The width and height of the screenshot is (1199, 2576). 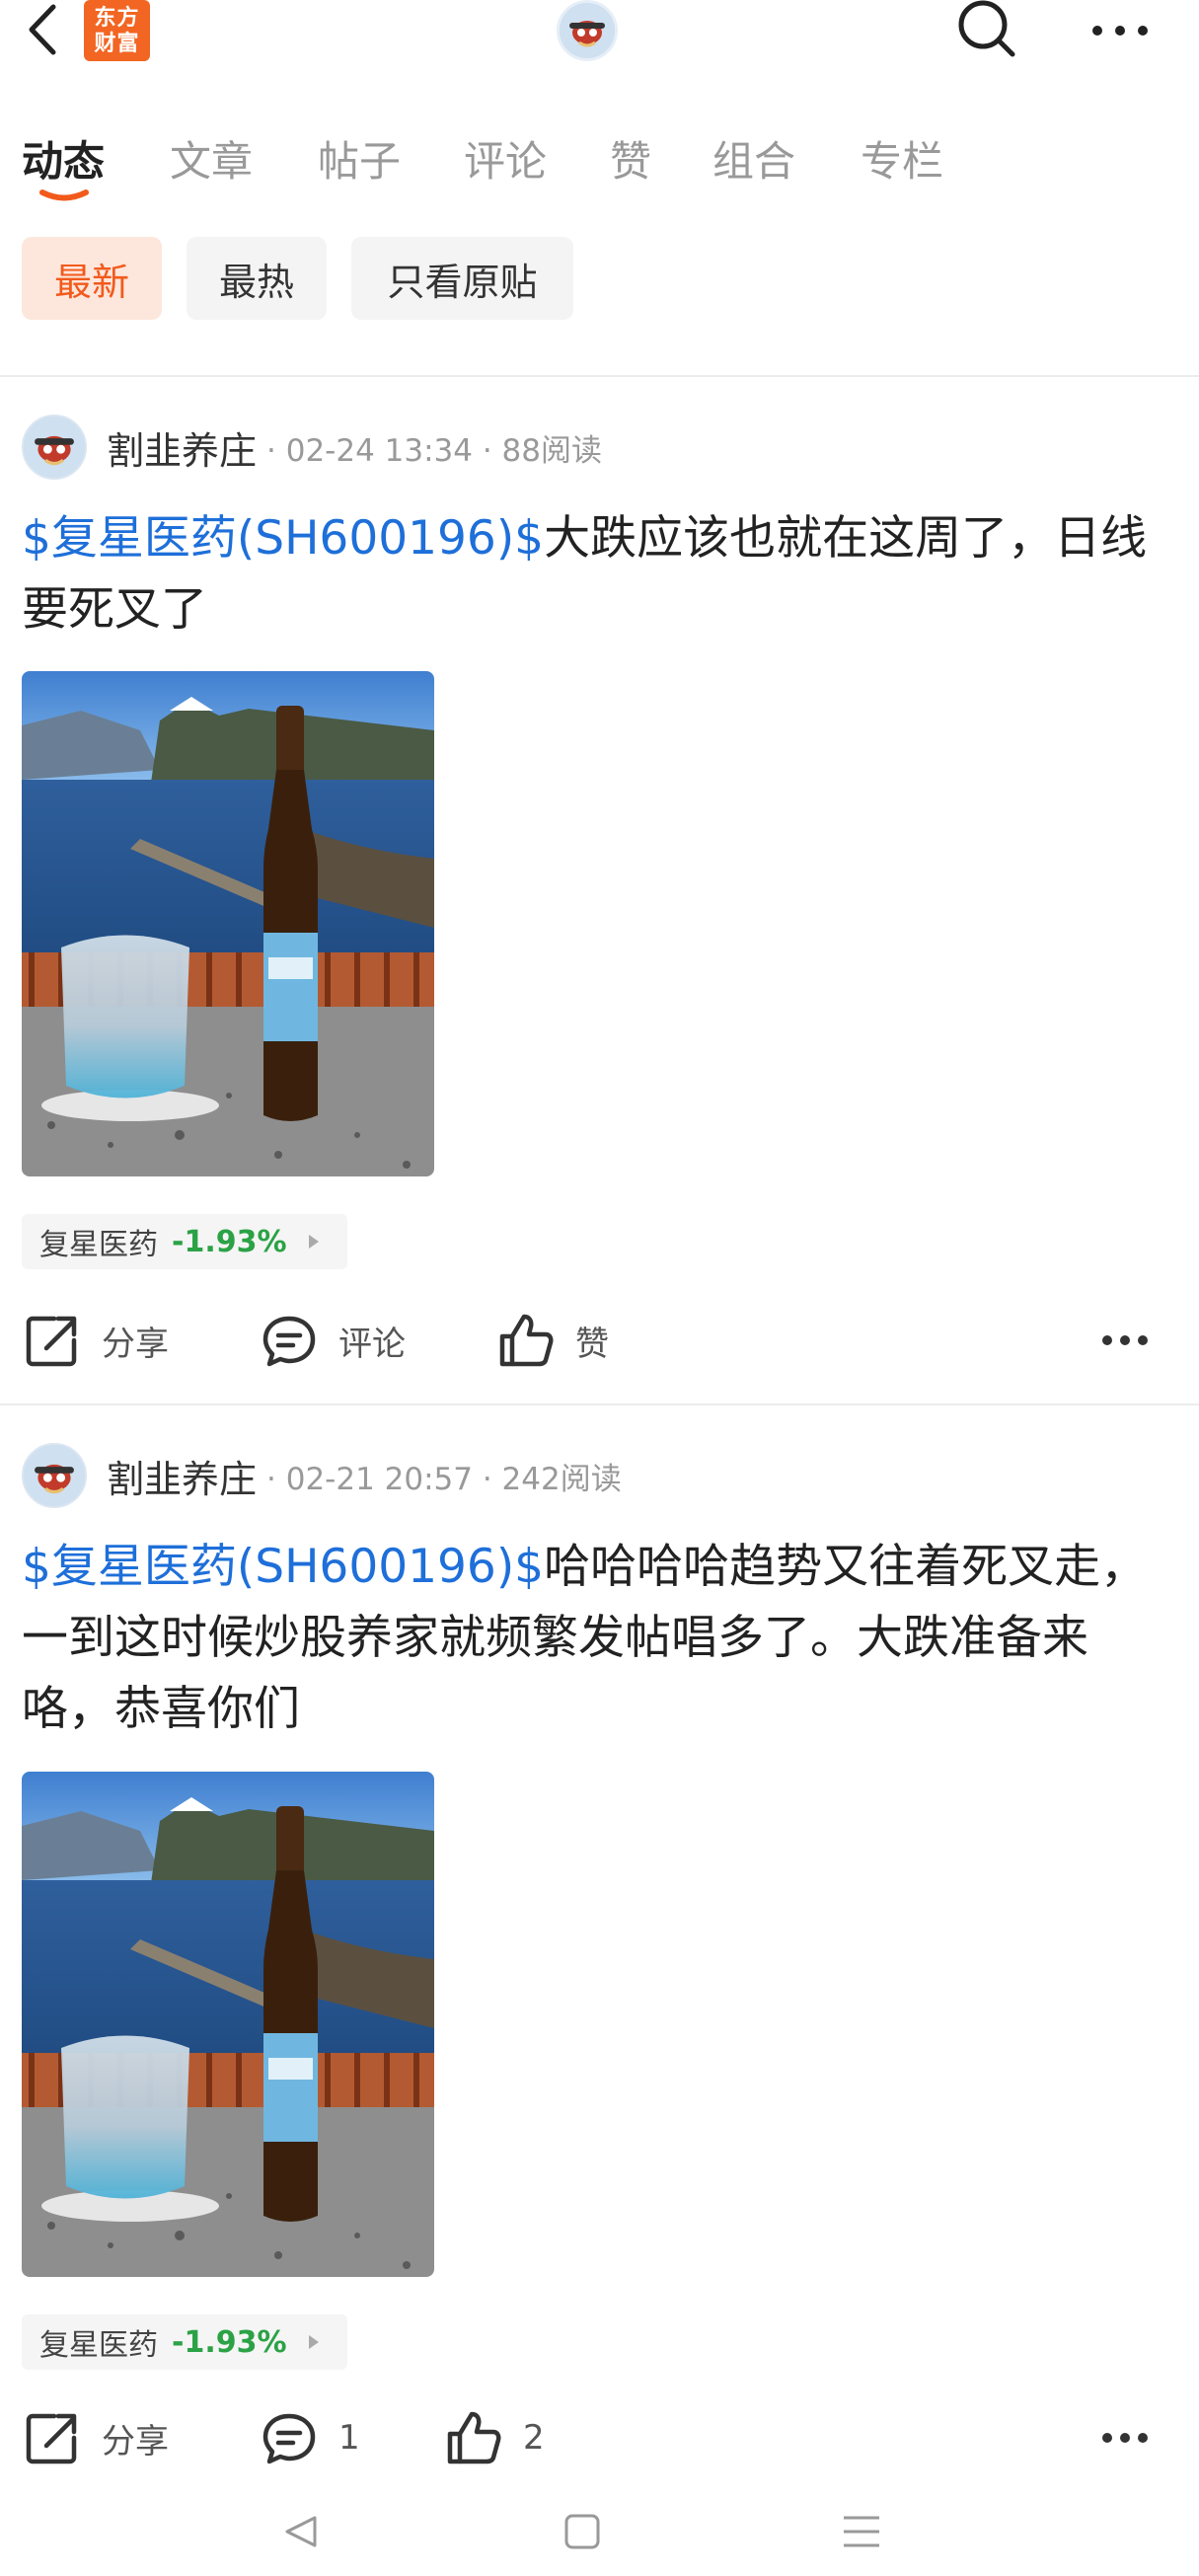 What do you see at coordinates (534, 2438) in the screenshot?
I see `like-count: 2` at bounding box center [534, 2438].